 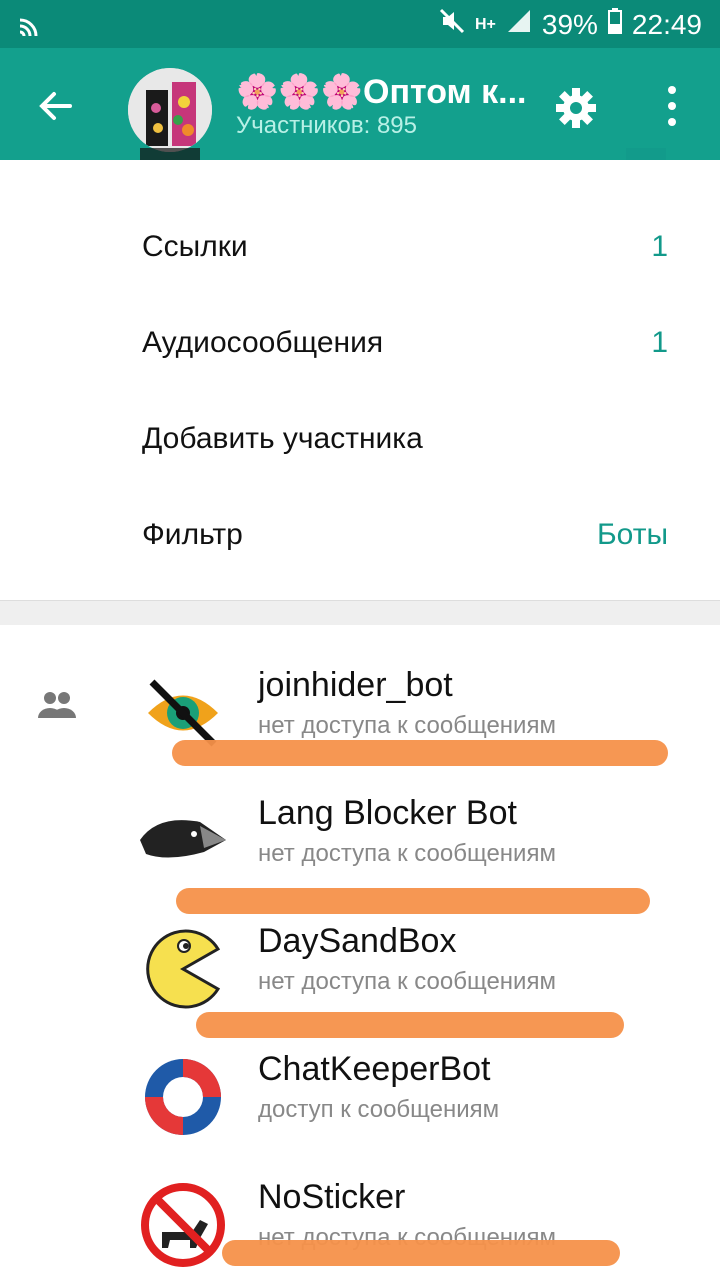 What do you see at coordinates (379, 1109) in the screenshot?
I see `member-status: доступ к сообщениям` at bounding box center [379, 1109].